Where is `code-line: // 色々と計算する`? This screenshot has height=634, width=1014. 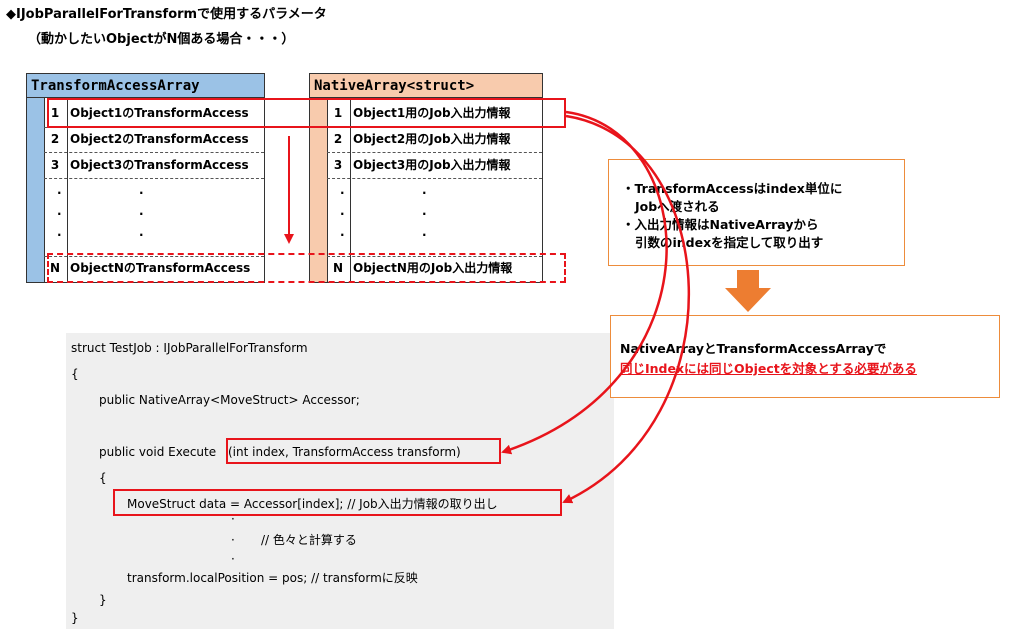 code-line: // 色々と計算する is located at coordinates (309, 540).